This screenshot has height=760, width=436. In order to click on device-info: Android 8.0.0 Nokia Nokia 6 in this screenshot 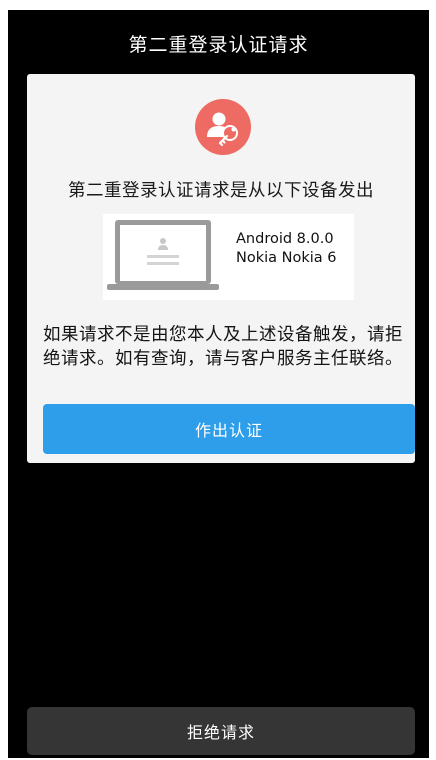, I will do `click(228, 257)`.